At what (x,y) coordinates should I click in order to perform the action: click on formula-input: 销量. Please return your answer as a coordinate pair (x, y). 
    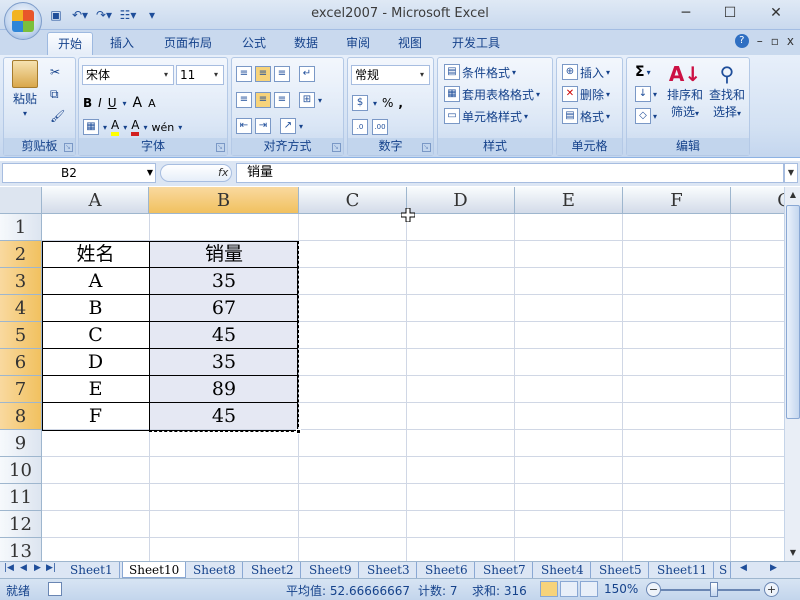
    Looking at the image, I should click on (510, 173).